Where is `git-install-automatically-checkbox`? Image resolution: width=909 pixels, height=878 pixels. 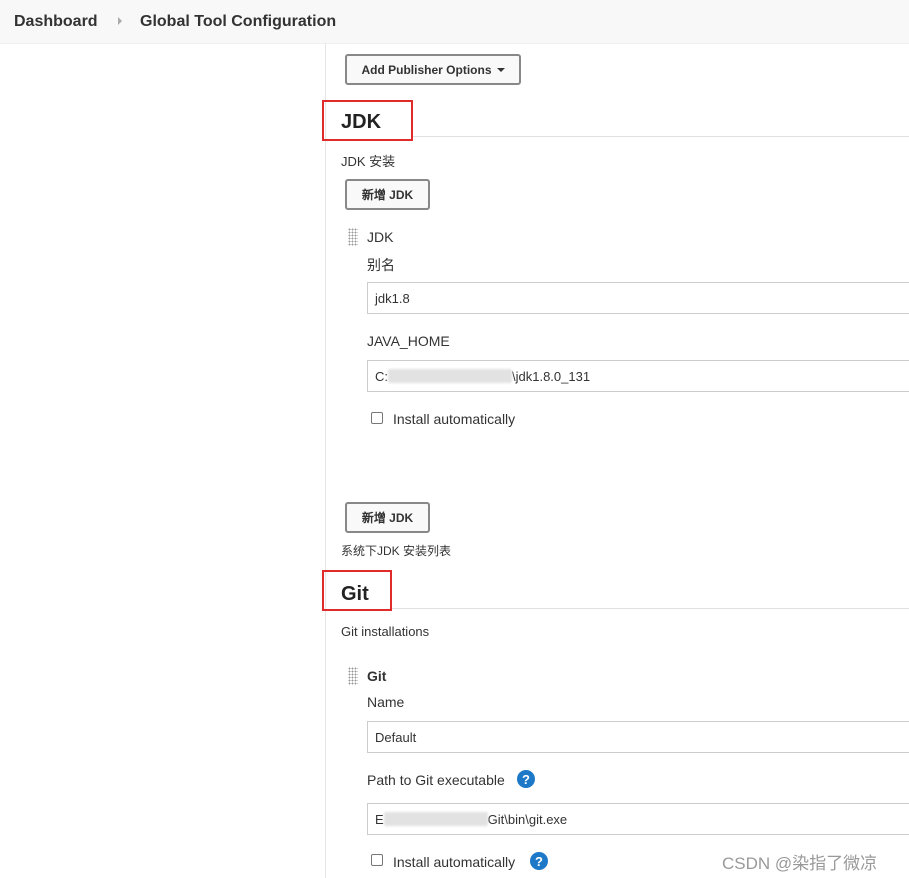 git-install-automatically-checkbox is located at coordinates (377, 860).